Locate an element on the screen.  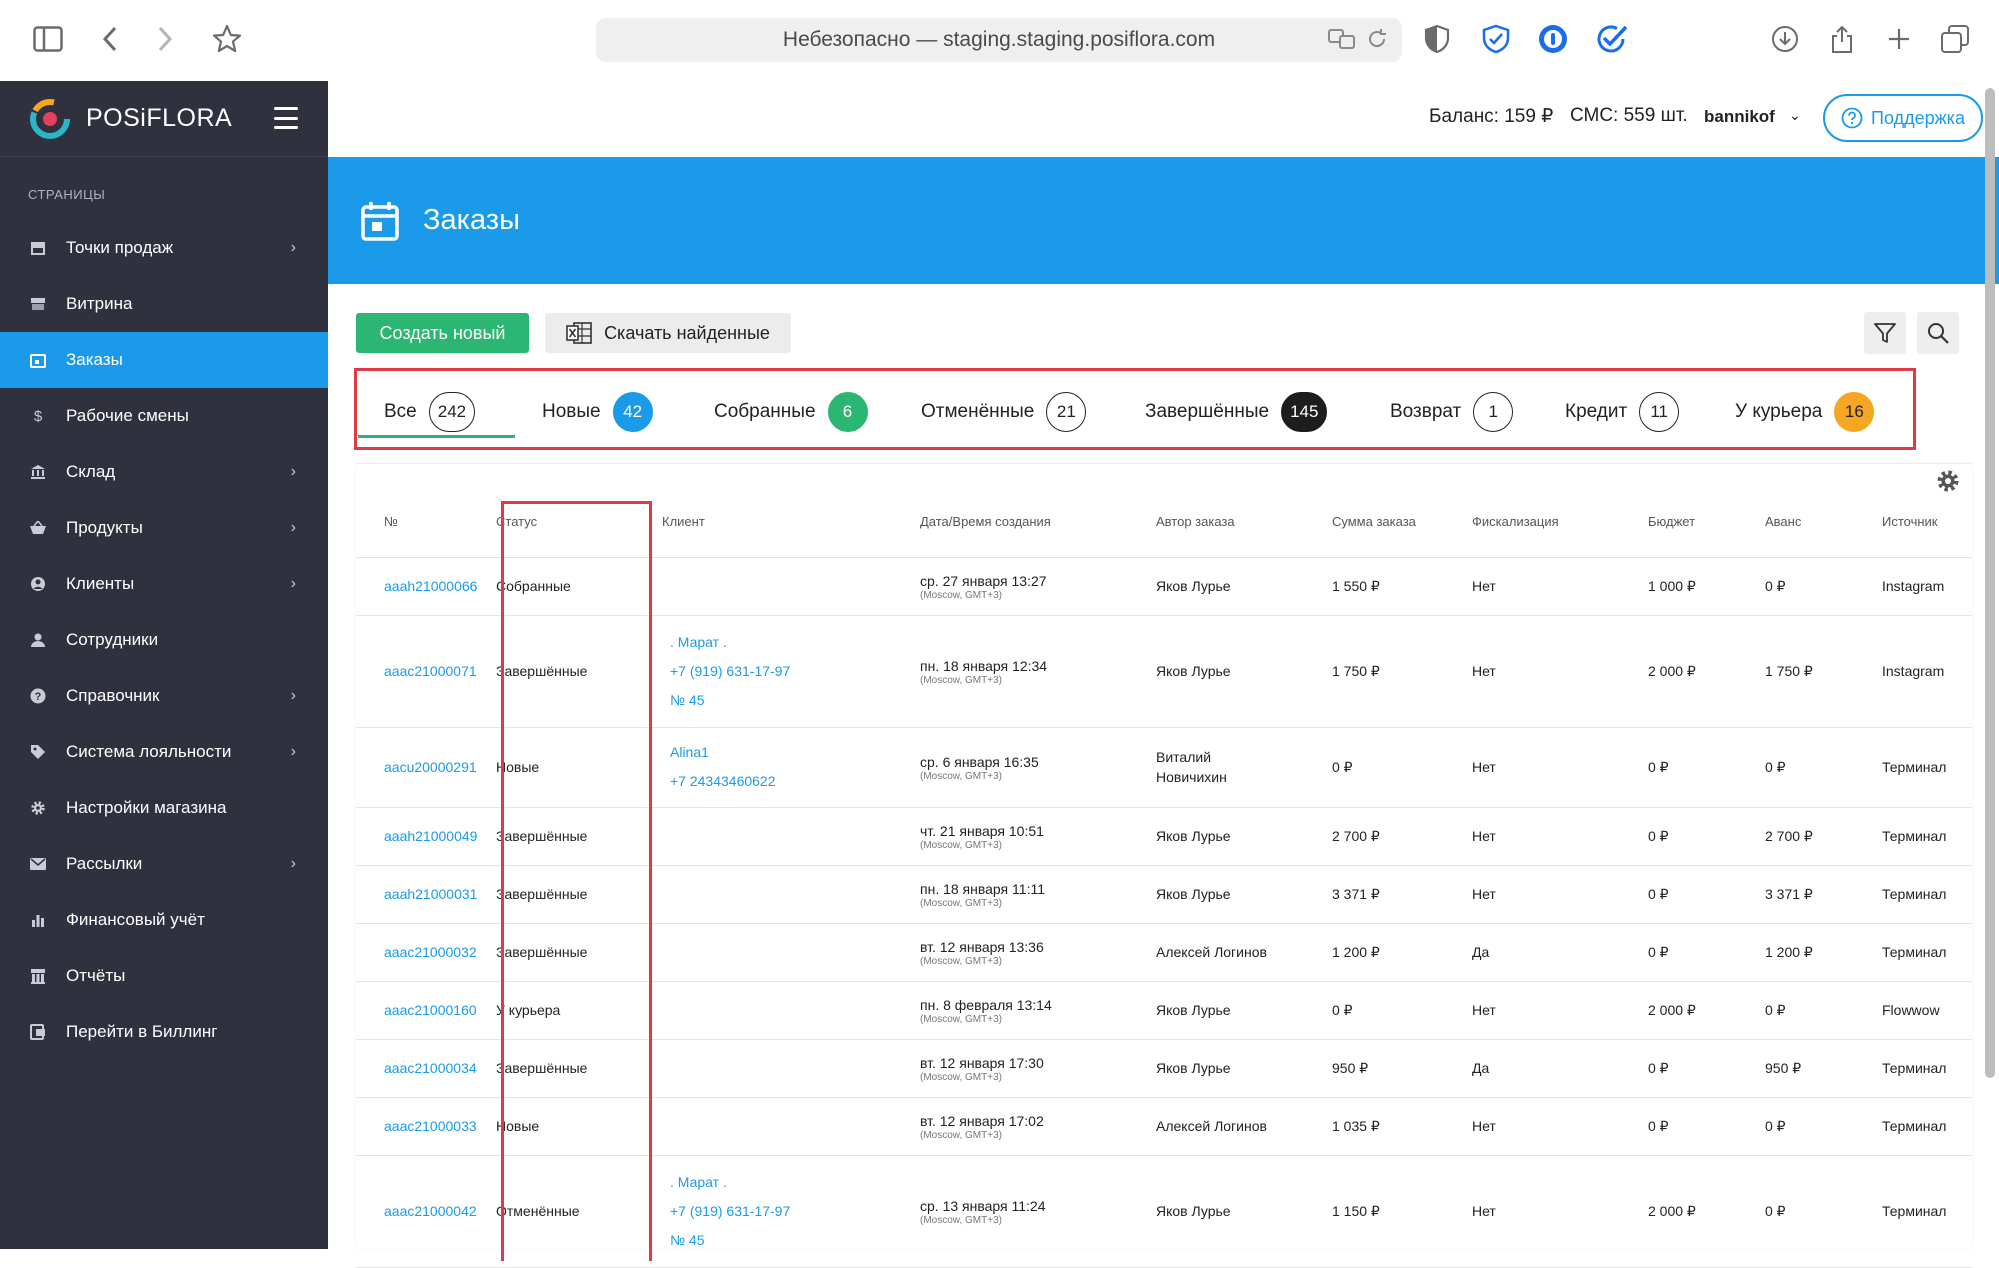
sidebar-item: Настройки магазина is located at coordinates (164, 808).